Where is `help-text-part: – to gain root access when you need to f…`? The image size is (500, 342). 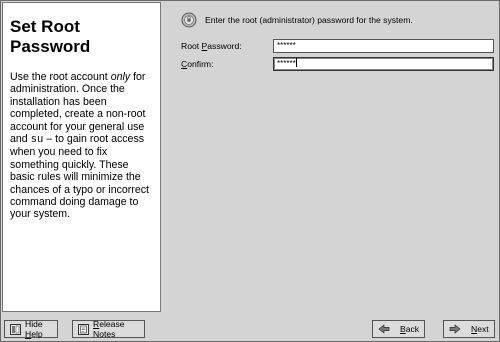
help-text-part: – to gain root access when you need to f… is located at coordinates (79, 177).